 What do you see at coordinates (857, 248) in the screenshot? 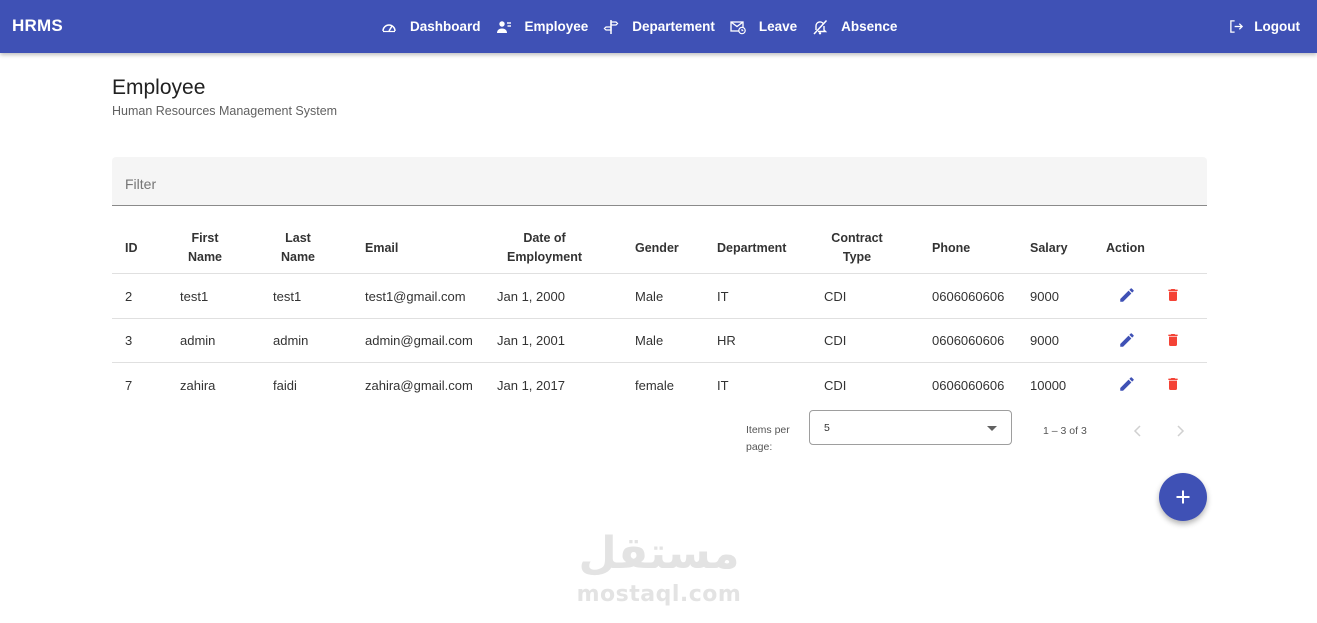
I see `column-header-contract-type: Contract Type` at bounding box center [857, 248].